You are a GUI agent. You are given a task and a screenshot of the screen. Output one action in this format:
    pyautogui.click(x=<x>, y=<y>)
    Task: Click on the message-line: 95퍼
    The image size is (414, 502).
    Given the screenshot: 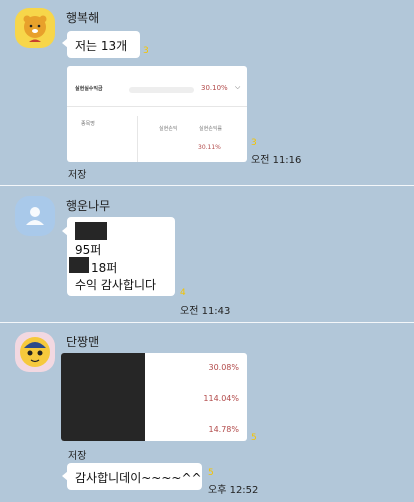 What is the action you would take?
    pyautogui.click(x=88, y=250)
    